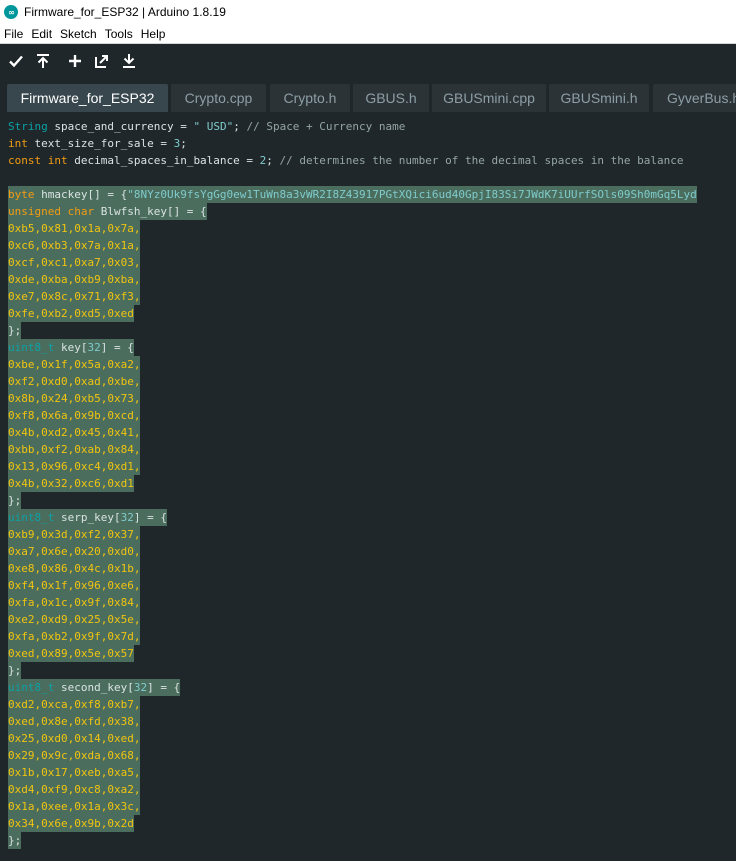  I want to click on menu-edit: Edit, so click(41, 34).